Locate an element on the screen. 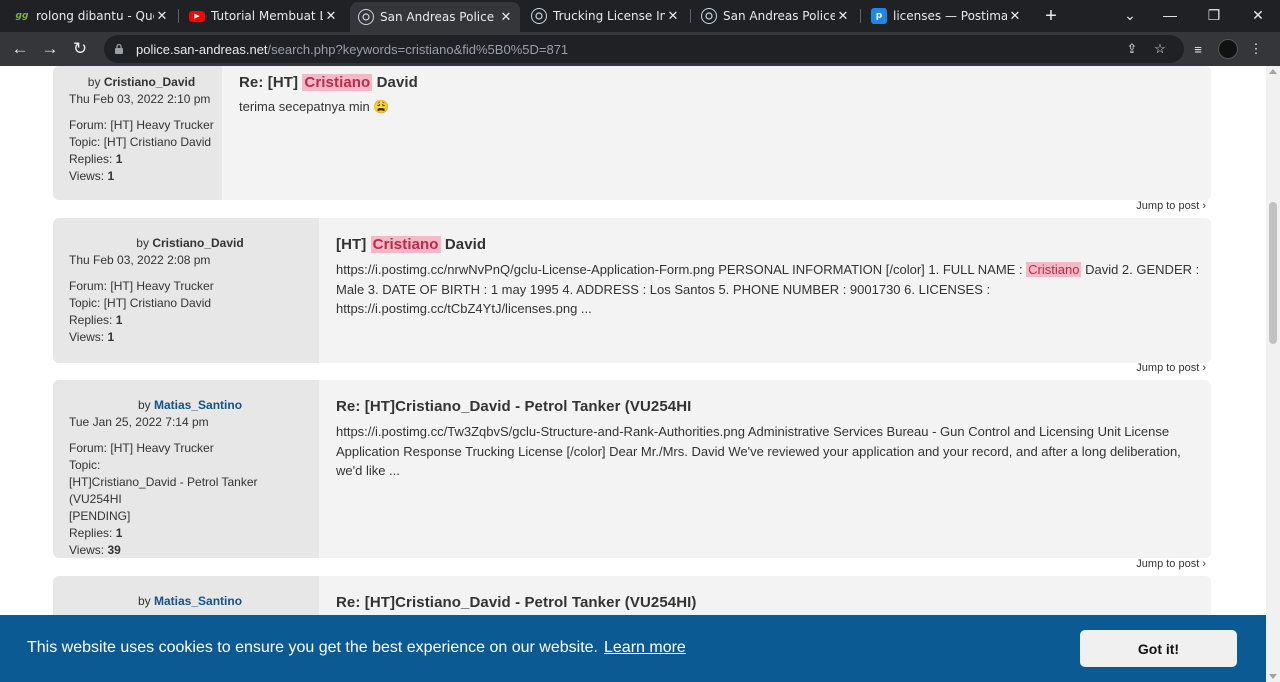  tab-title: licenses — Postimages is located at coordinates (950, 16).